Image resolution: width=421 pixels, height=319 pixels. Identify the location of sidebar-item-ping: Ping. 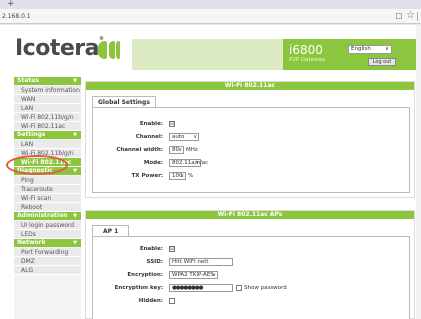
(47, 180).